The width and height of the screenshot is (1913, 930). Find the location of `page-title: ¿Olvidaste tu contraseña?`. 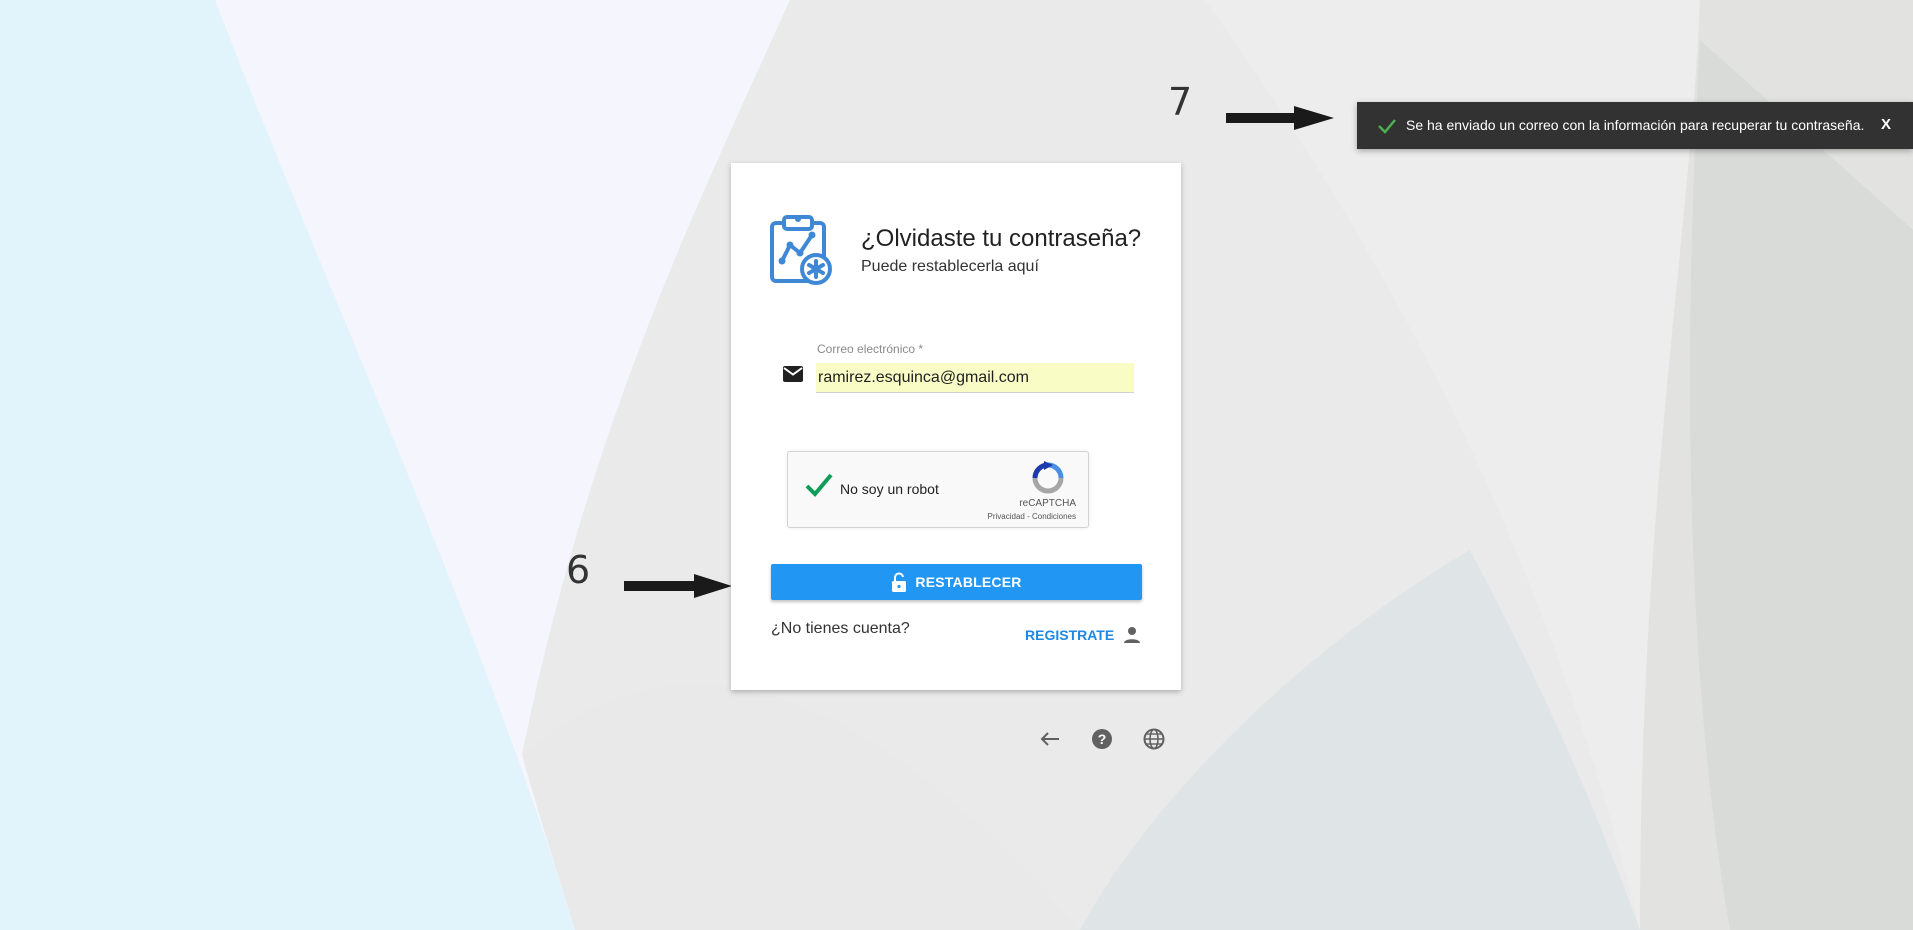

page-title: ¿Olvidaste tu contraseña? is located at coordinates (1001, 238).